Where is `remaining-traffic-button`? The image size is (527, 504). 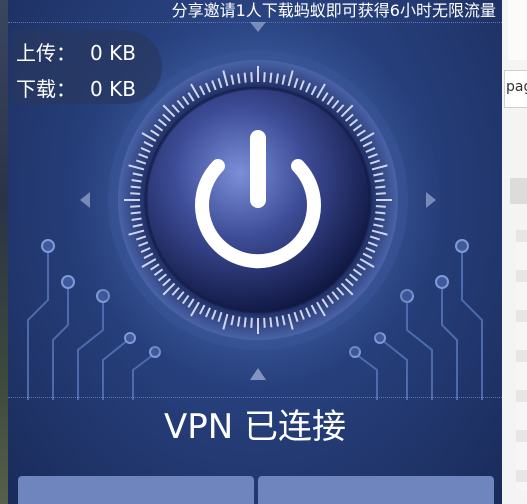
remaining-traffic-button is located at coordinates (376, 490).